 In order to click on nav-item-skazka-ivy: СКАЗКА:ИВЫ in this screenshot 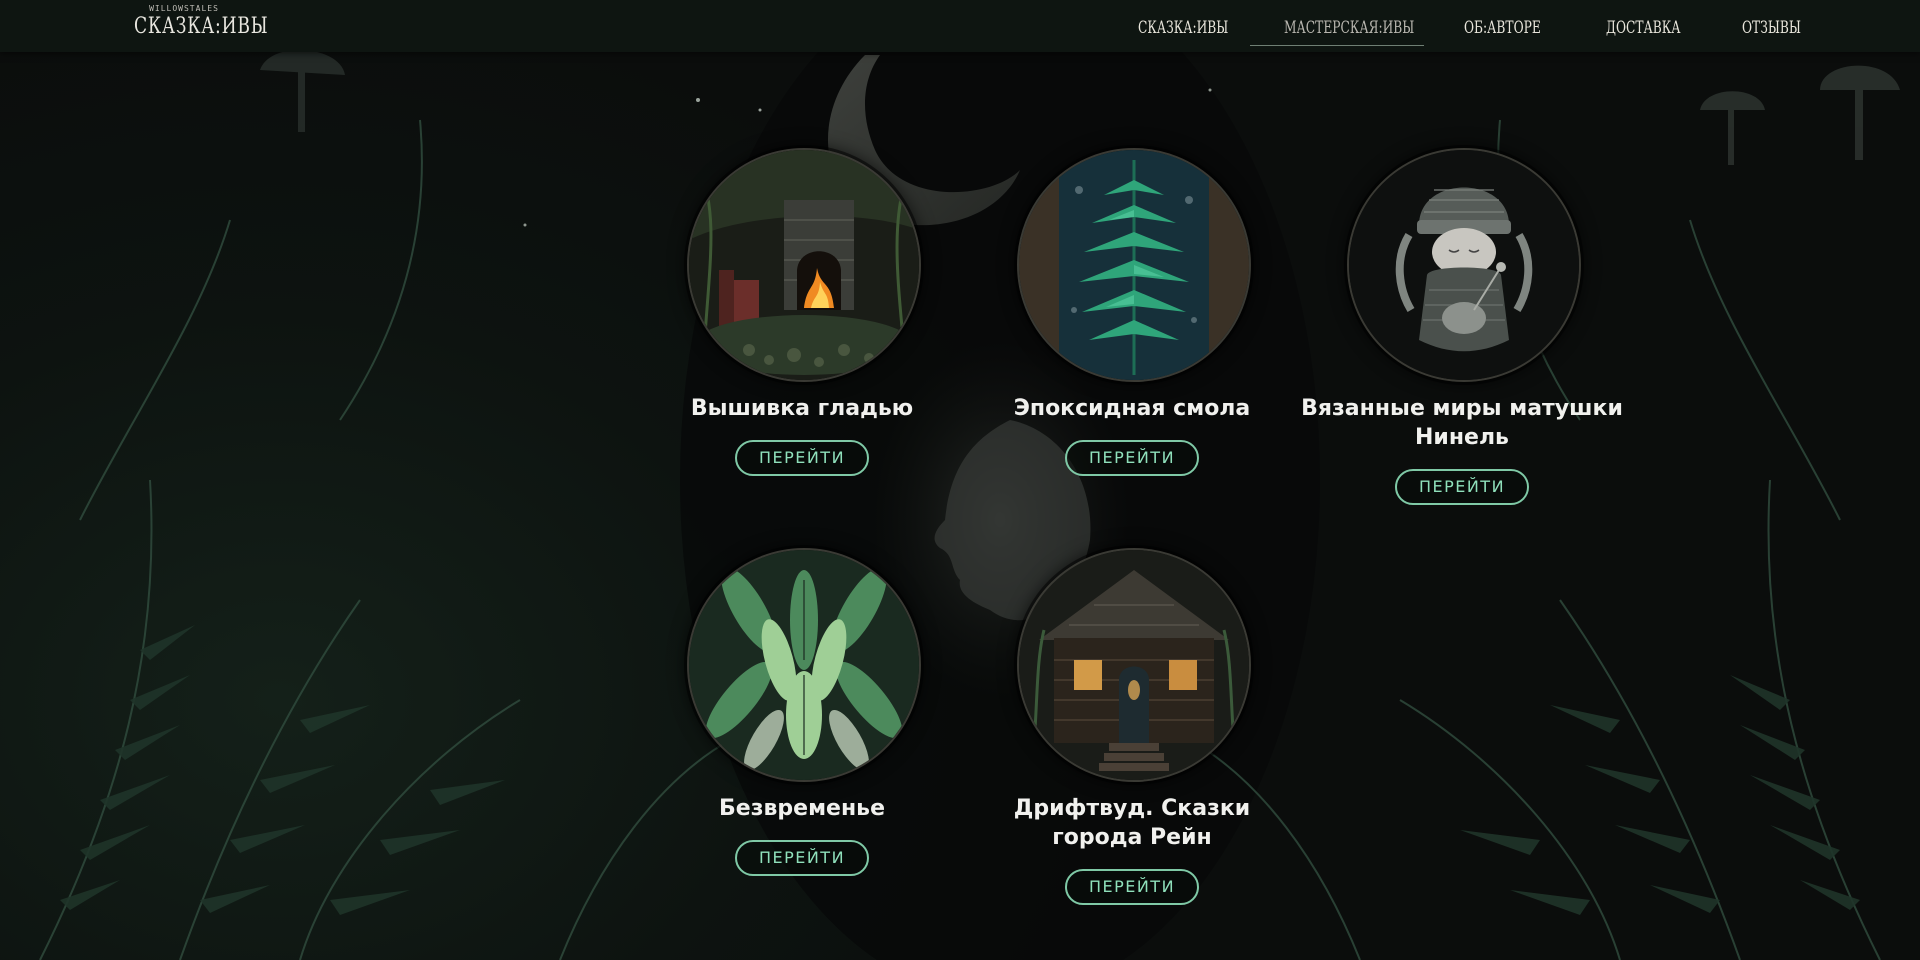, I will do `click(1183, 32)`.